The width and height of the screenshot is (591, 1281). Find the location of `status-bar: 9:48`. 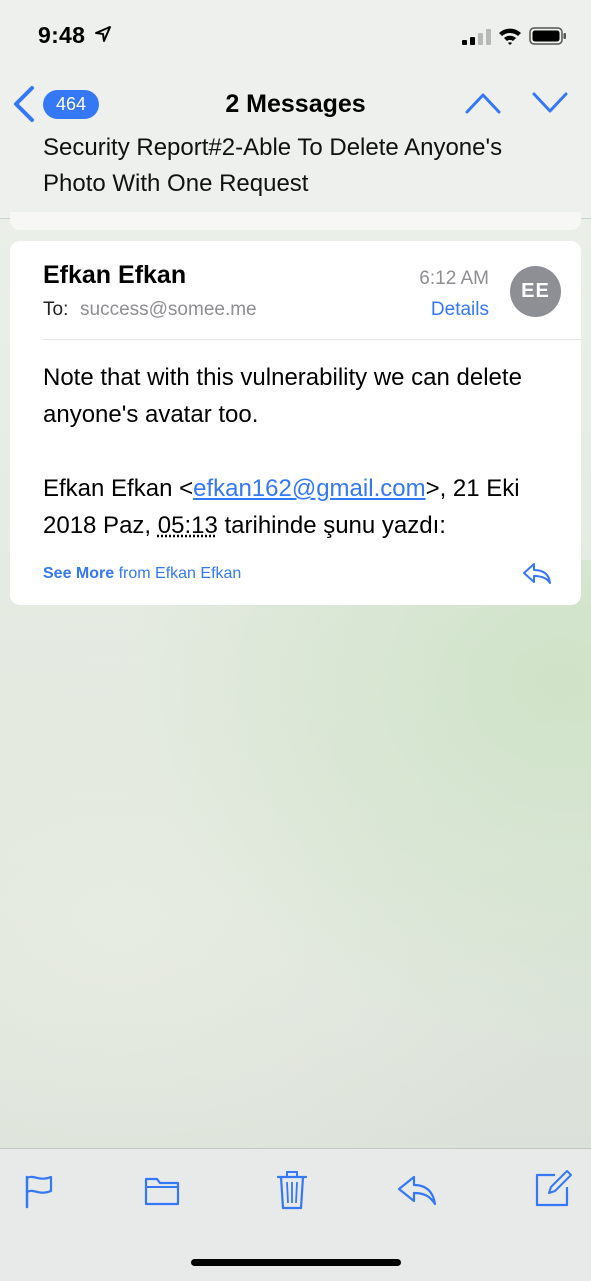

status-bar: 9:48 is located at coordinates (295, 35).